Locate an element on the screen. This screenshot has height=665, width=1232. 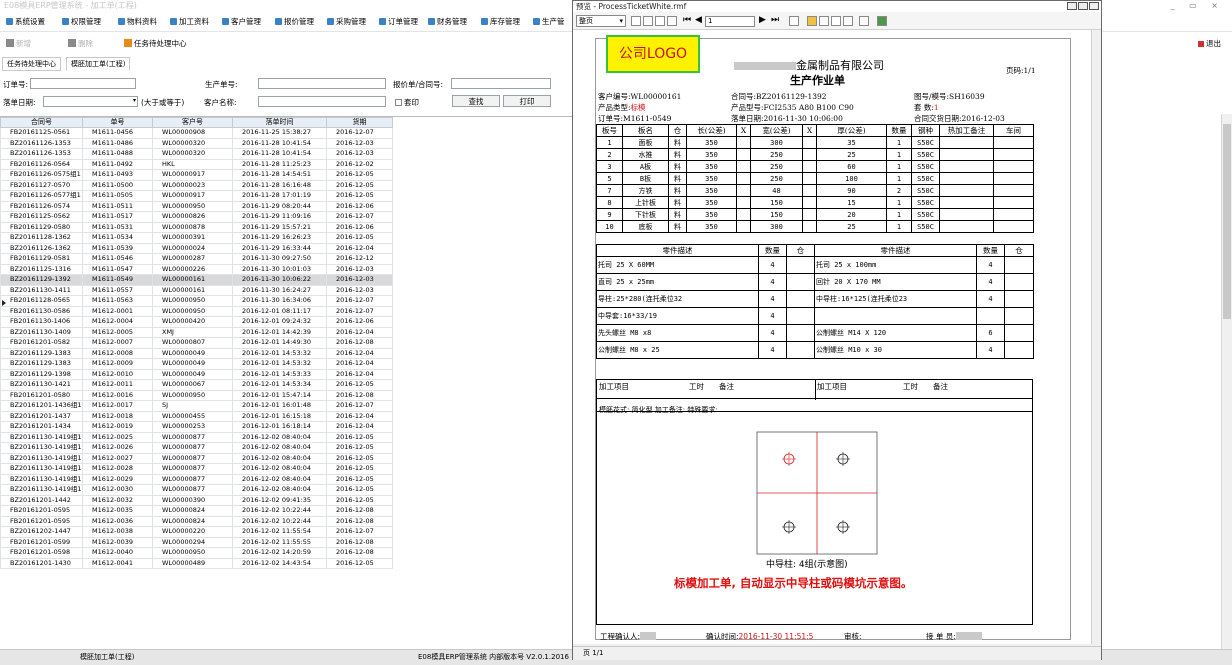
date-picker: ▾ is located at coordinates (90, 101).